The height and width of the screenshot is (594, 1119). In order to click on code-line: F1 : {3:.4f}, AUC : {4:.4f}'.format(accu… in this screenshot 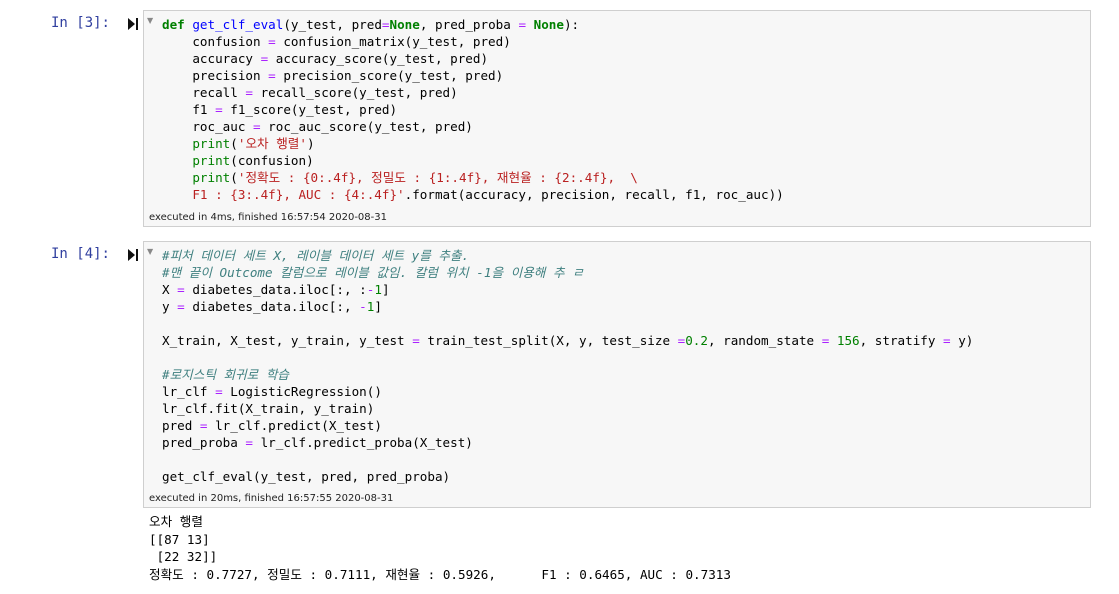, I will do `click(473, 194)`.